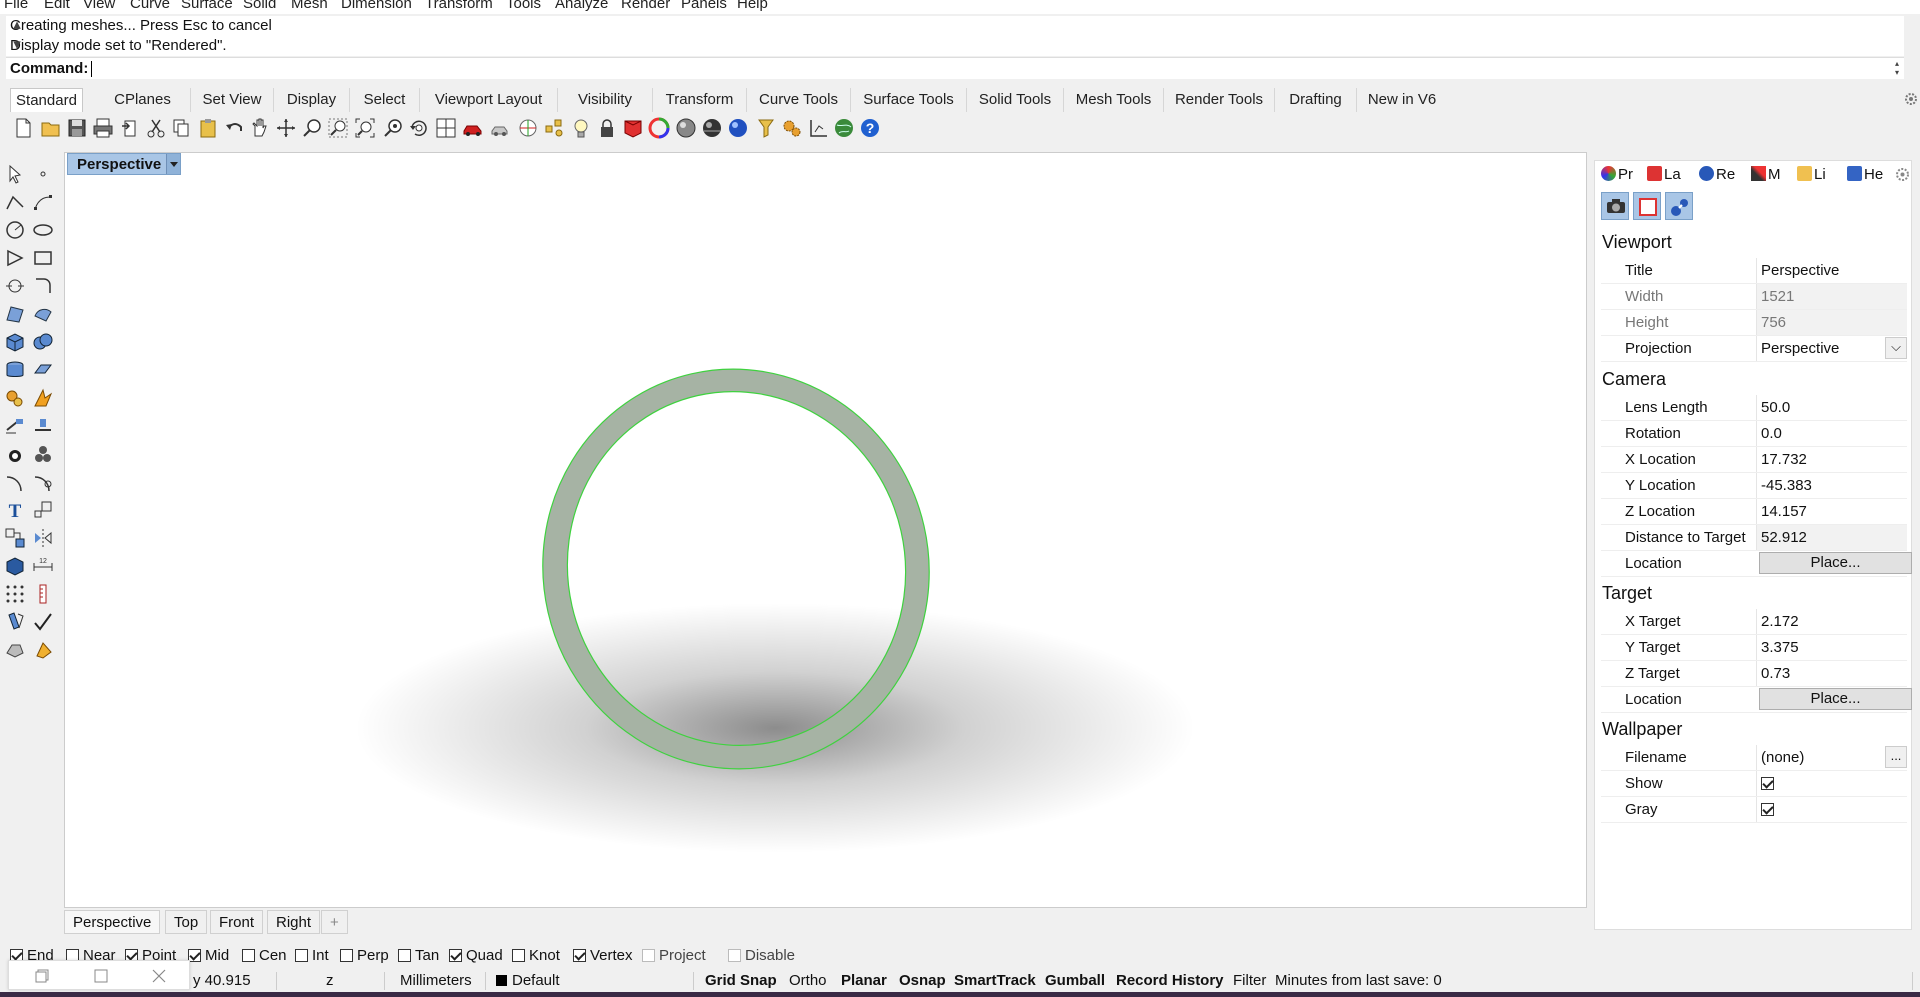 This screenshot has width=1920, height=997. I want to click on command-input, so click(91, 69).